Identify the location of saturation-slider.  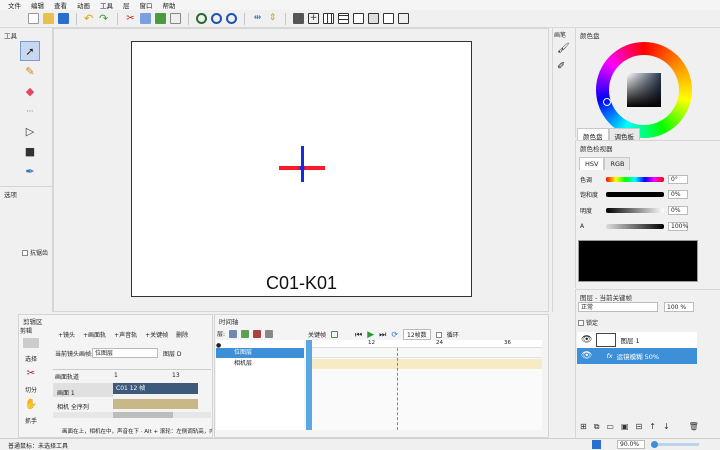
(635, 194).